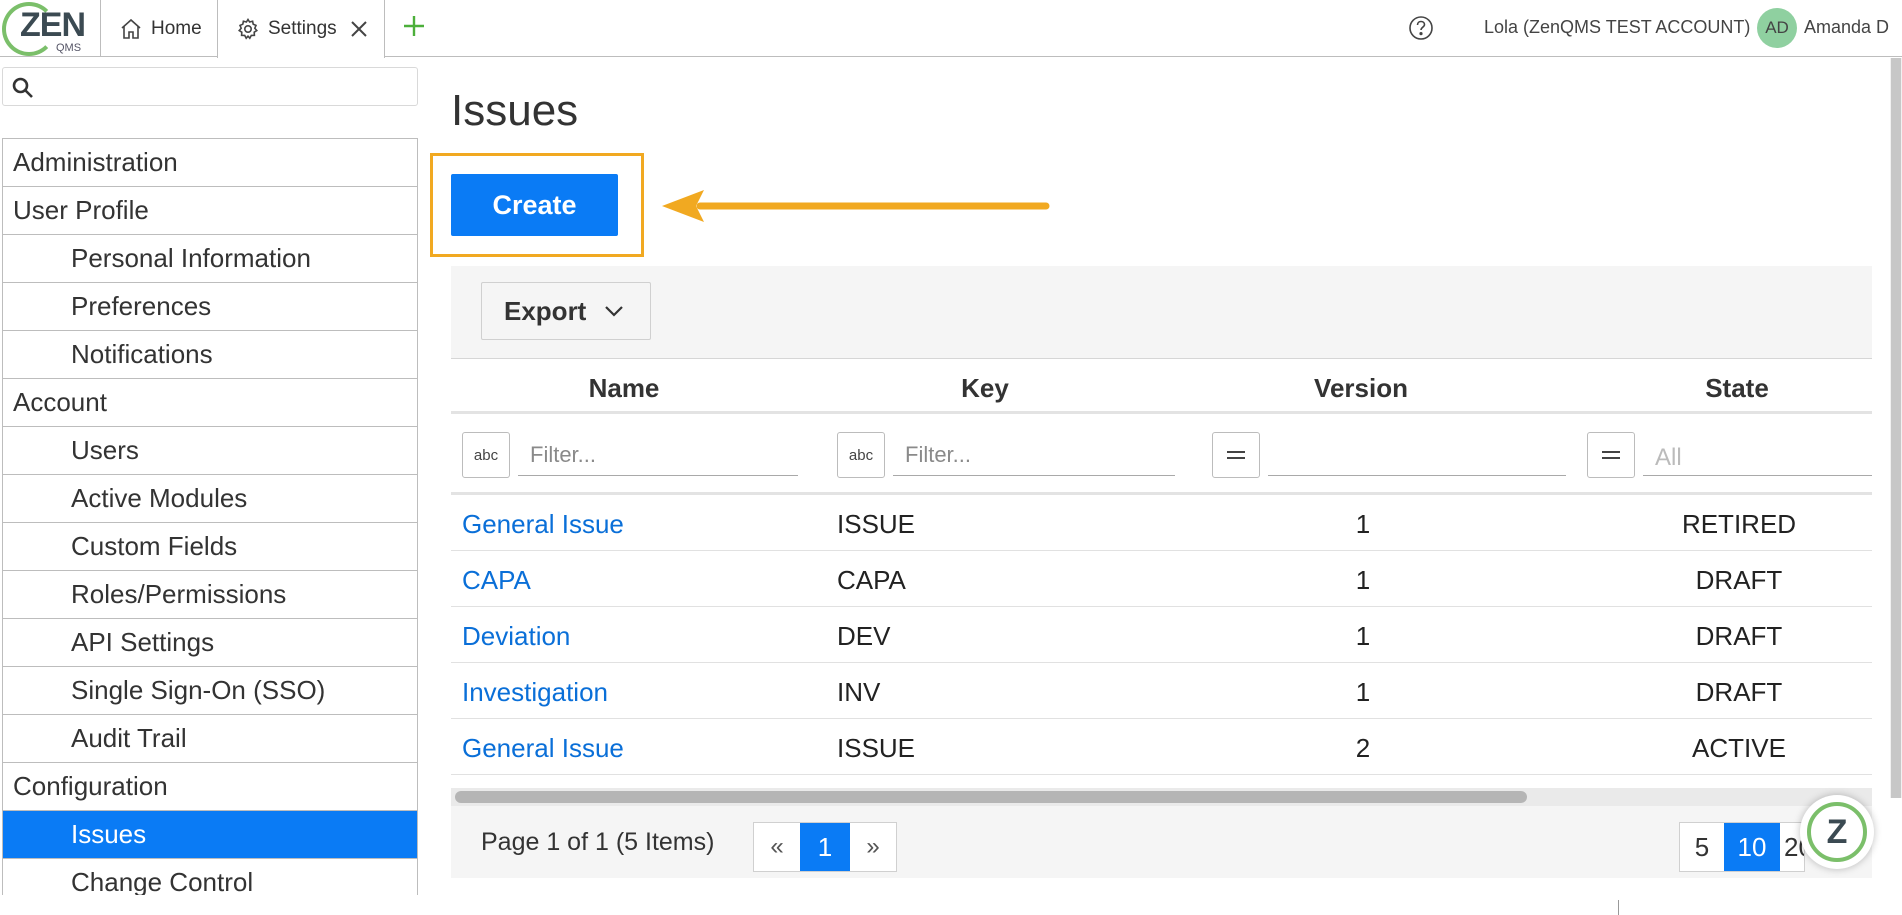 The height and width of the screenshot is (915, 1902). Describe the element at coordinates (1361, 388) in the screenshot. I see `column-header-version: Version` at that location.